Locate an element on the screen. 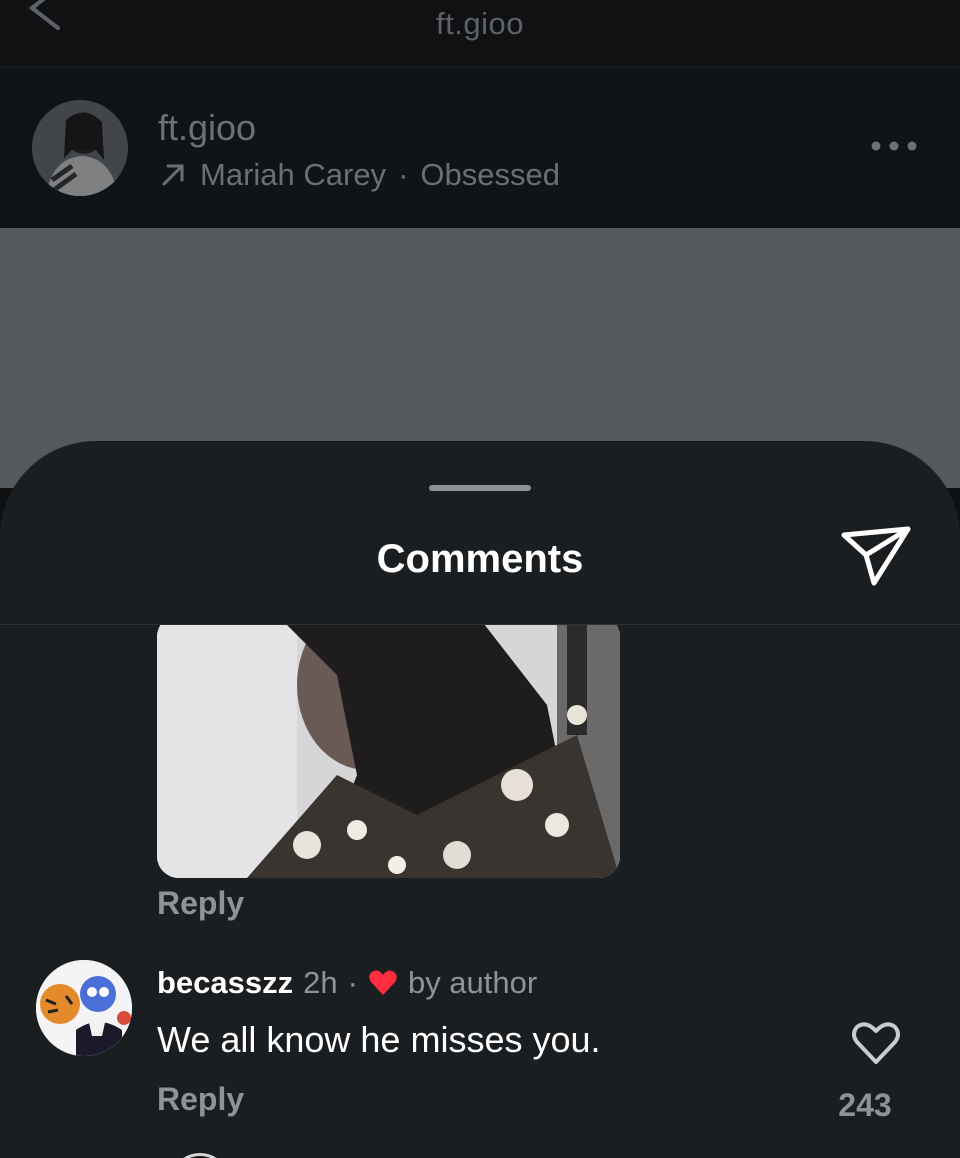 Image resolution: width=960 pixels, height=1158 pixels. heart-outline-icon is located at coordinates (876, 1043).